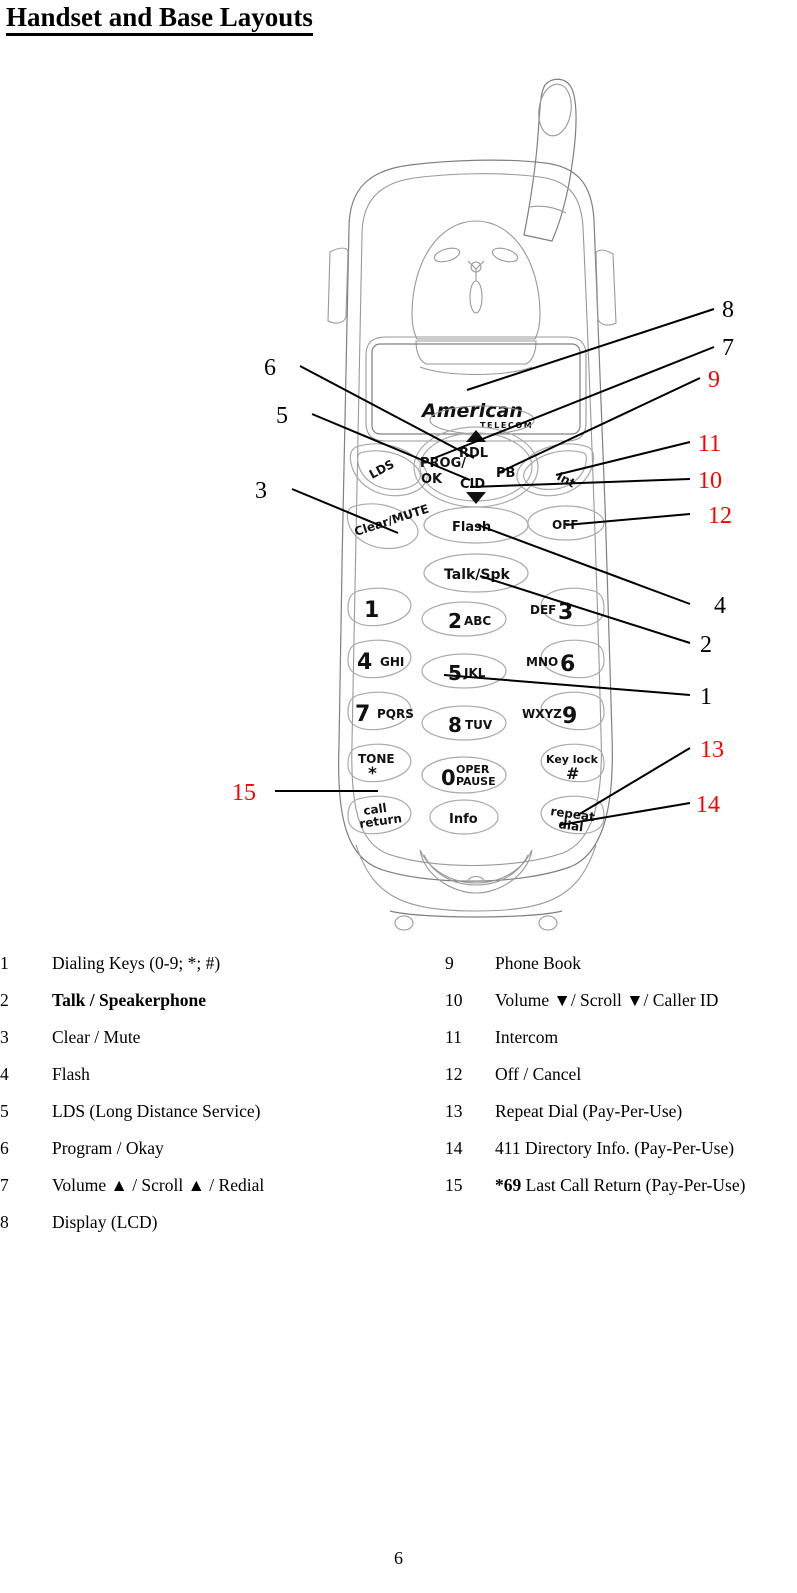 This screenshot has width=797, height=1593. I want to click on button-cid-label: CID, so click(472, 484).